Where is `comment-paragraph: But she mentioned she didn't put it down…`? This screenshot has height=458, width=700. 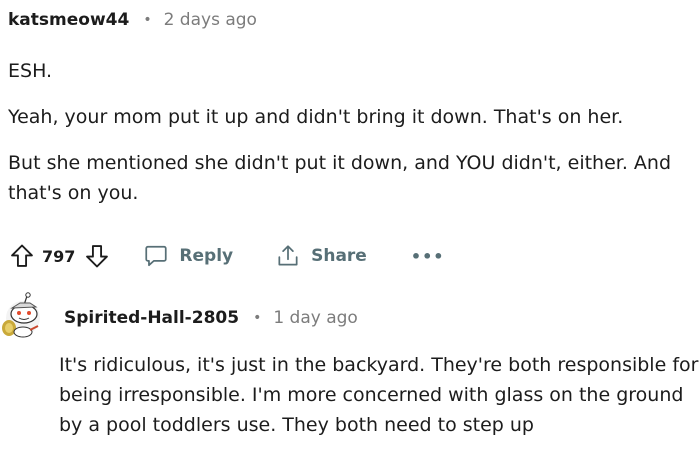 comment-paragraph: But she mentioned she didn't put it down… is located at coordinates (340, 178).